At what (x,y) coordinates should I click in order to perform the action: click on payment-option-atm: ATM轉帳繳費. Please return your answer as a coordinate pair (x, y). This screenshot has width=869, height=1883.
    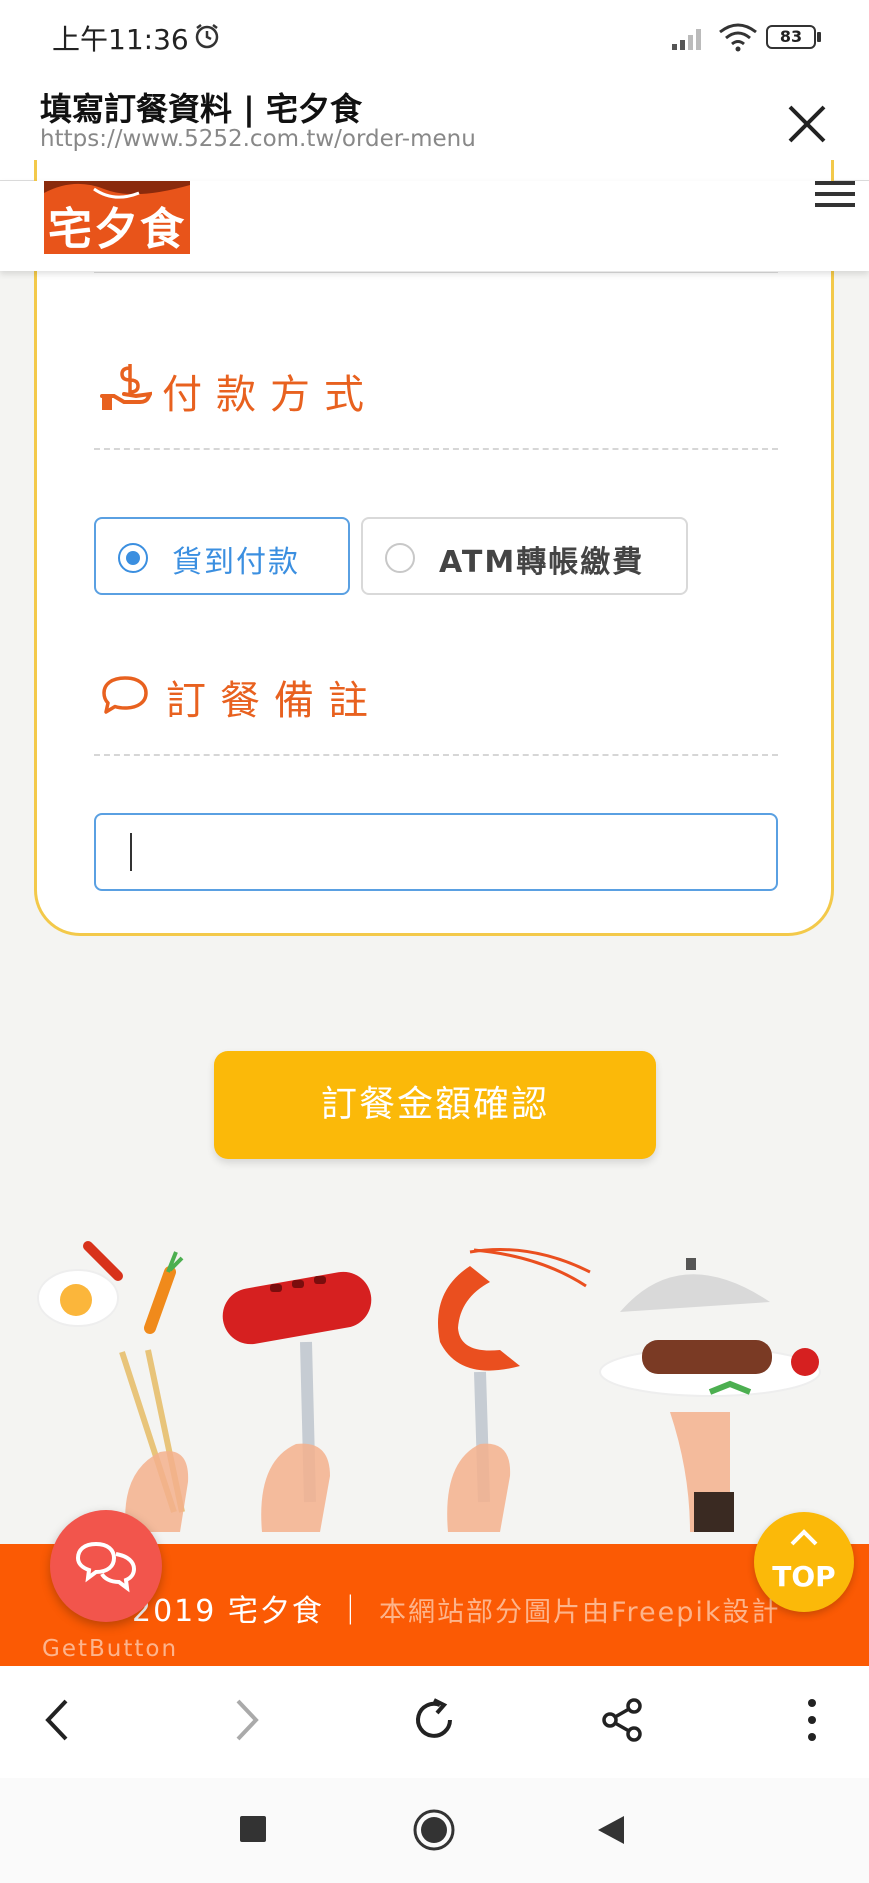
    Looking at the image, I should click on (524, 556).